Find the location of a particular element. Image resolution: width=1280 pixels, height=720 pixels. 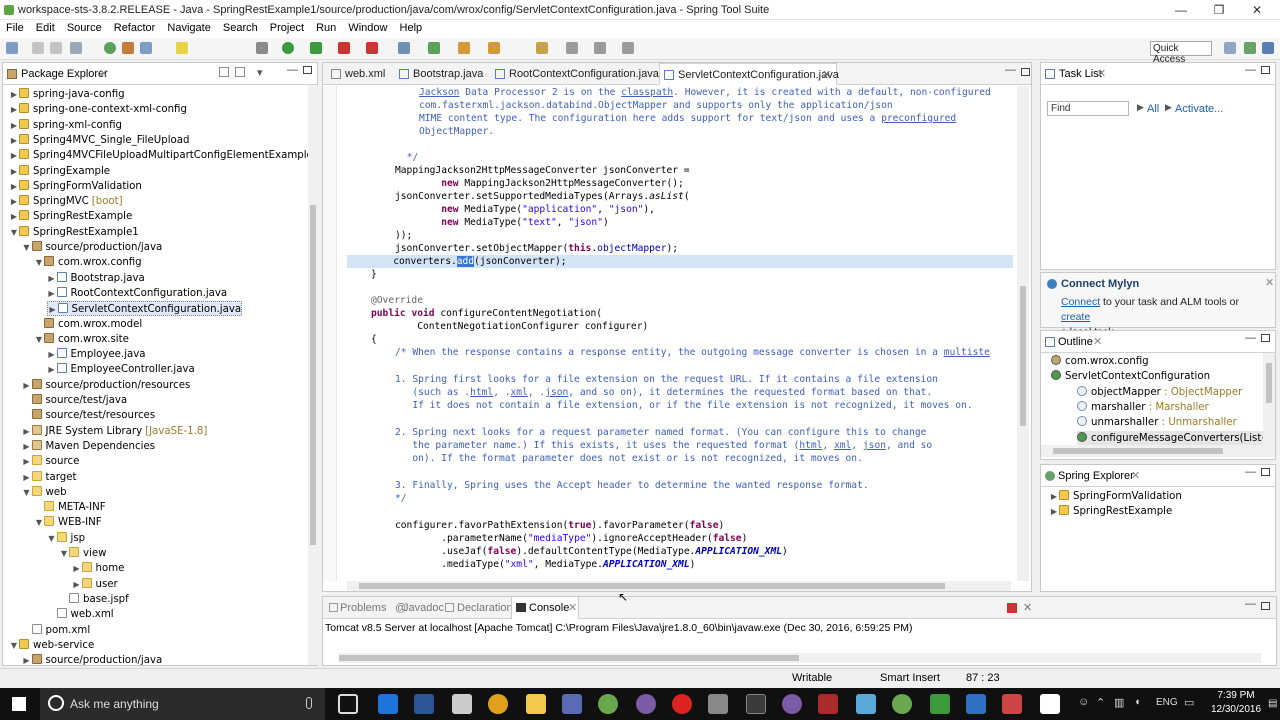

menu-edit: Edit is located at coordinates (45, 27).